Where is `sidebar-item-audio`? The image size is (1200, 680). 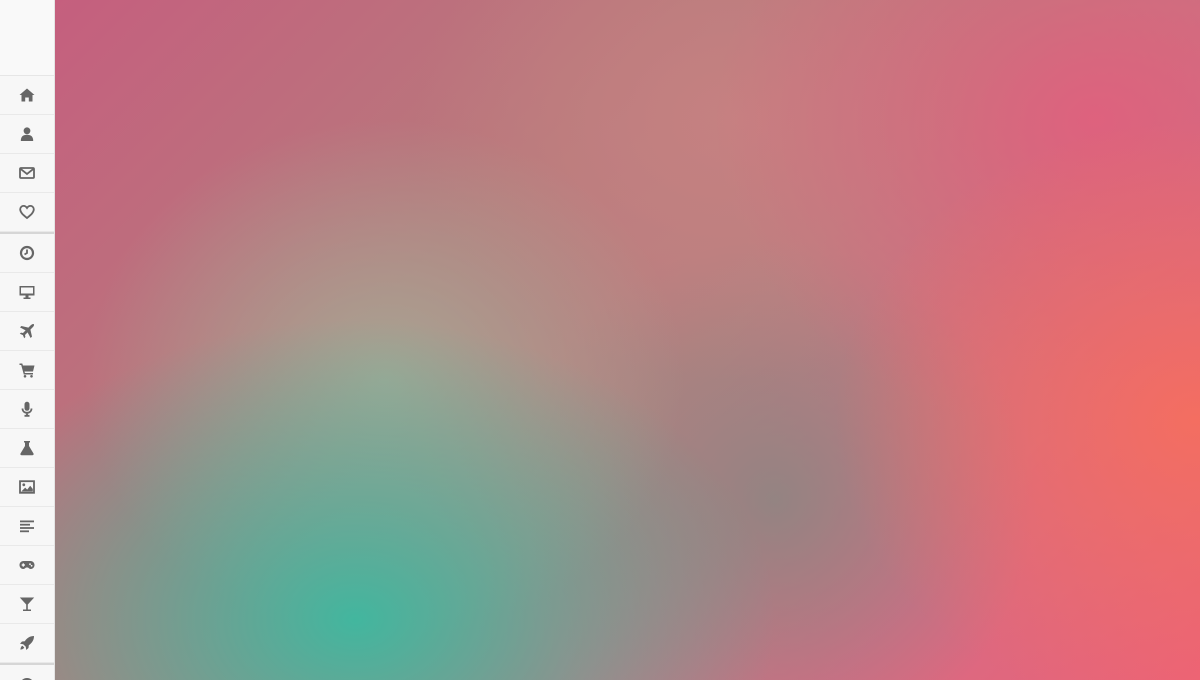 sidebar-item-audio is located at coordinates (27, 409).